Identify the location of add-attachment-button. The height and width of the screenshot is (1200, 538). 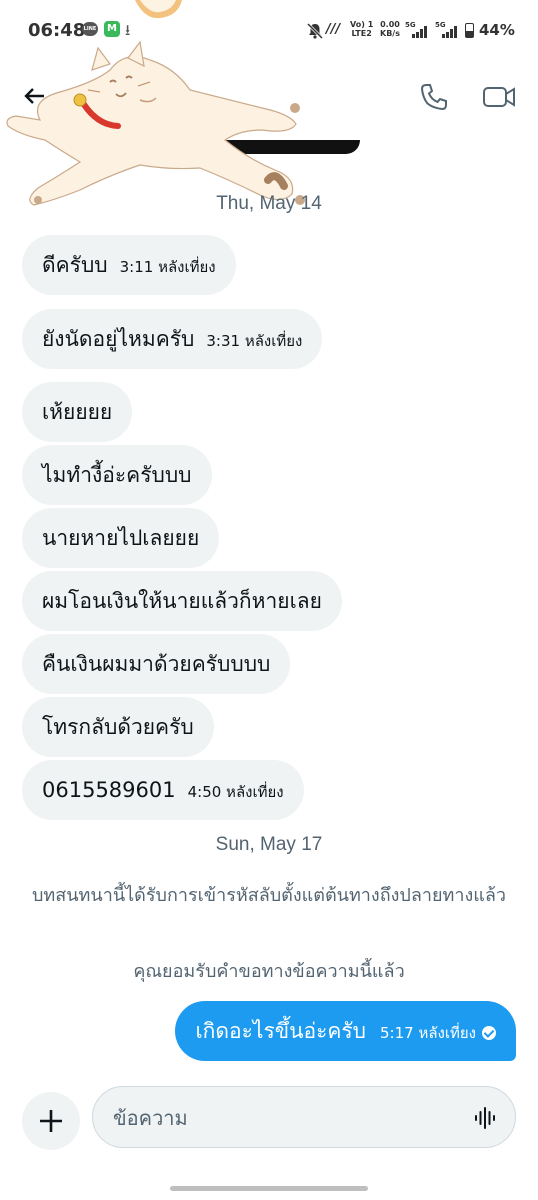
(51, 1121).